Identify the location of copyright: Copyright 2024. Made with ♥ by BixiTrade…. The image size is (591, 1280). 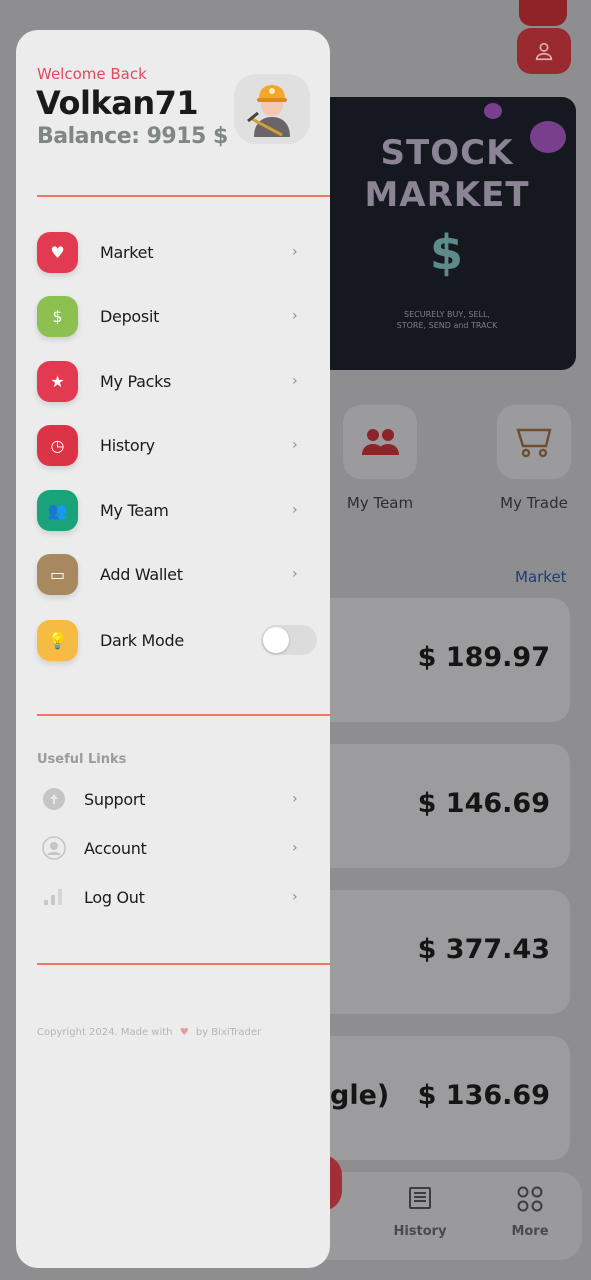
(149, 1032).